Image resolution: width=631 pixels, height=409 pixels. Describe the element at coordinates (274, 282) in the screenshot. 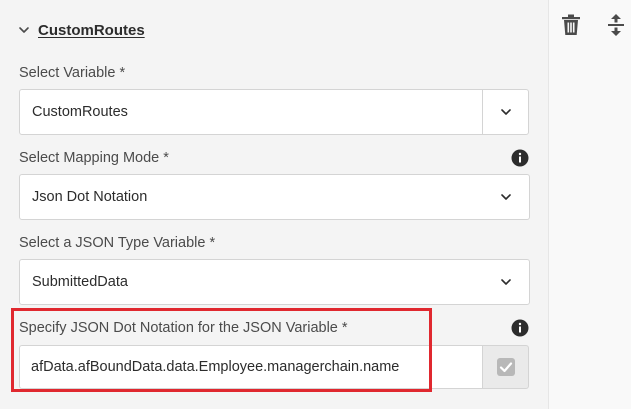

I see `json-type-variable-select: SubmittedData` at that location.